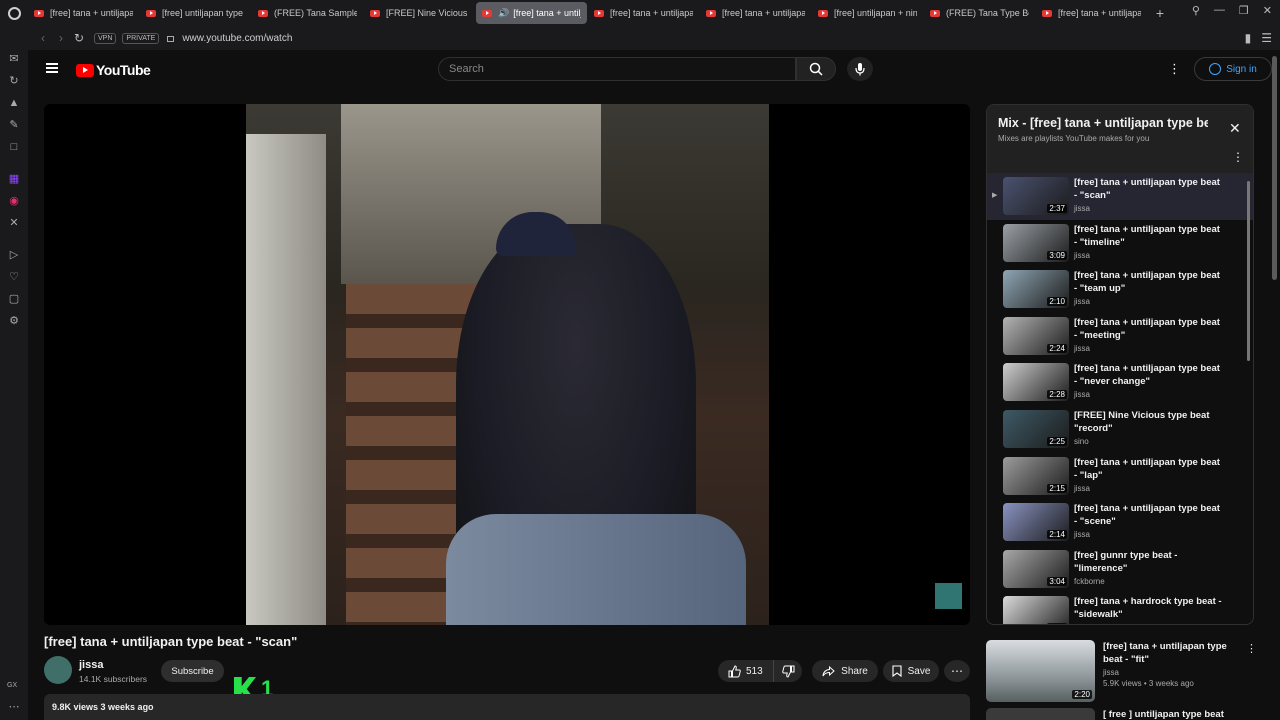 This screenshot has height=720, width=1280. I want to click on playlist-item-thumbnail: 2:15, so click(1036, 475).